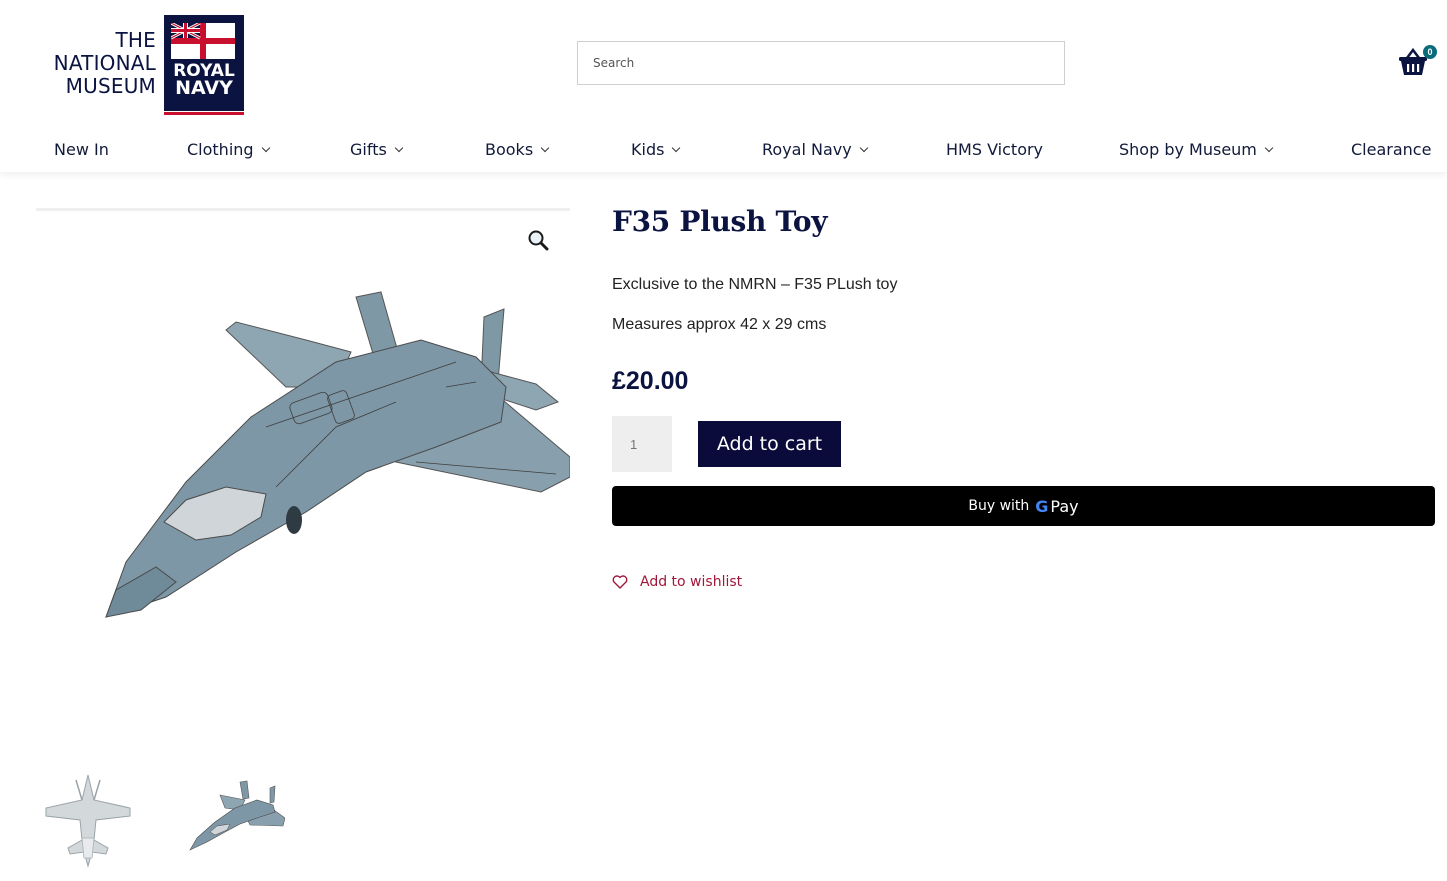 The height and width of the screenshot is (881, 1447). What do you see at coordinates (620, 582) in the screenshot?
I see `heart-icon` at bounding box center [620, 582].